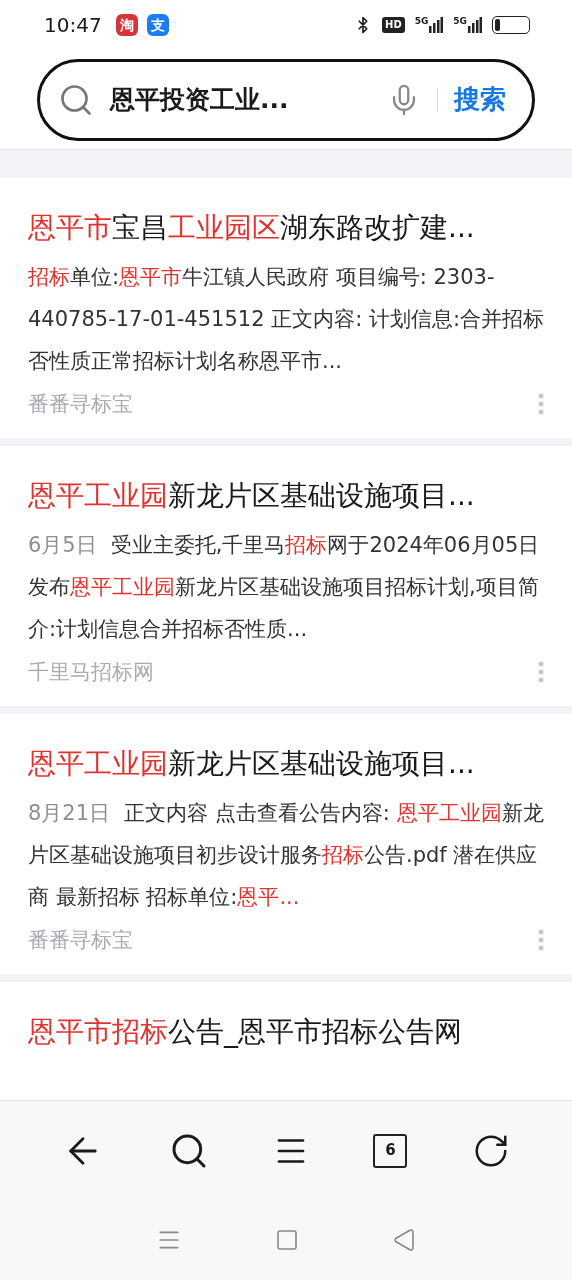 This screenshot has height=1280, width=572. Describe the element at coordinates (403, 1240) in the screenshot. I see `back-triangle-icon` at that location.